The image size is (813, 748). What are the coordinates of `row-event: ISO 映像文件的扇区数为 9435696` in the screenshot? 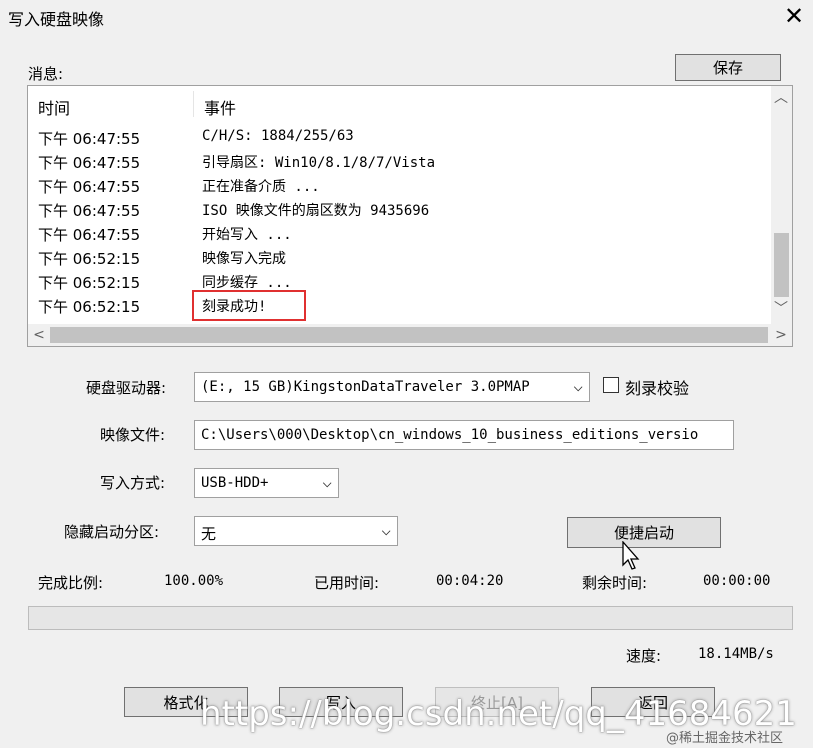 It's located at (316, 211).